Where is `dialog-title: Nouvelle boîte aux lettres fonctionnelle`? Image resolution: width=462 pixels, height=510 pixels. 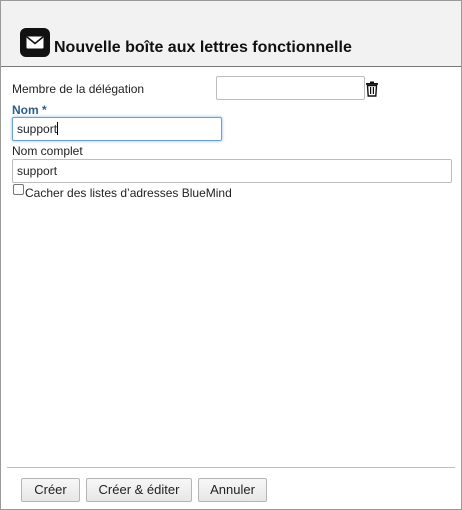
dialog-title: Nouvelle boîte aux lettres fonctionnelle is located at coordinates (203, 47).